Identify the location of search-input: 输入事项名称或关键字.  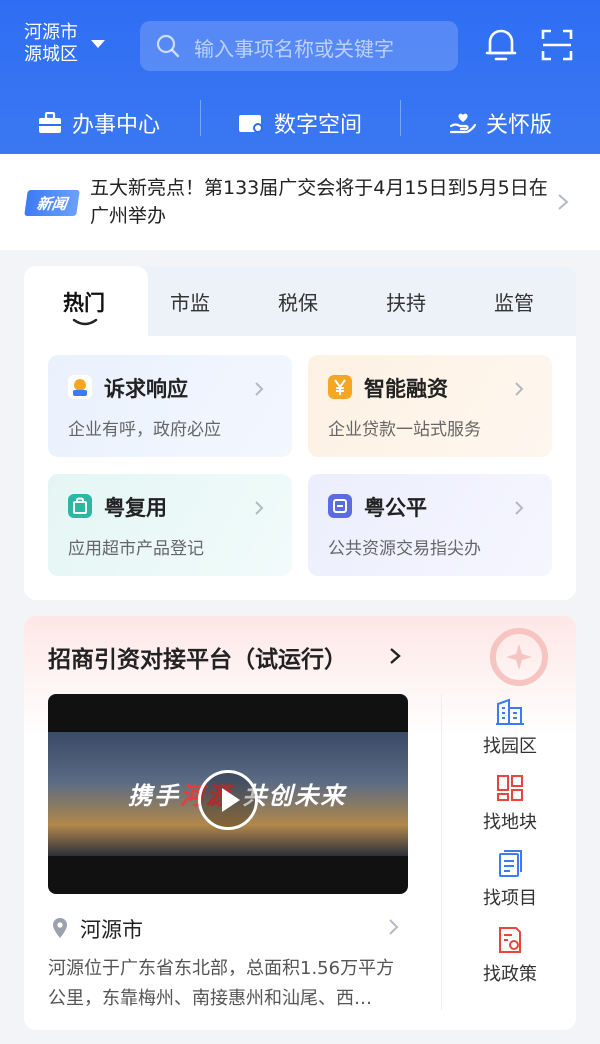
(299, 46).